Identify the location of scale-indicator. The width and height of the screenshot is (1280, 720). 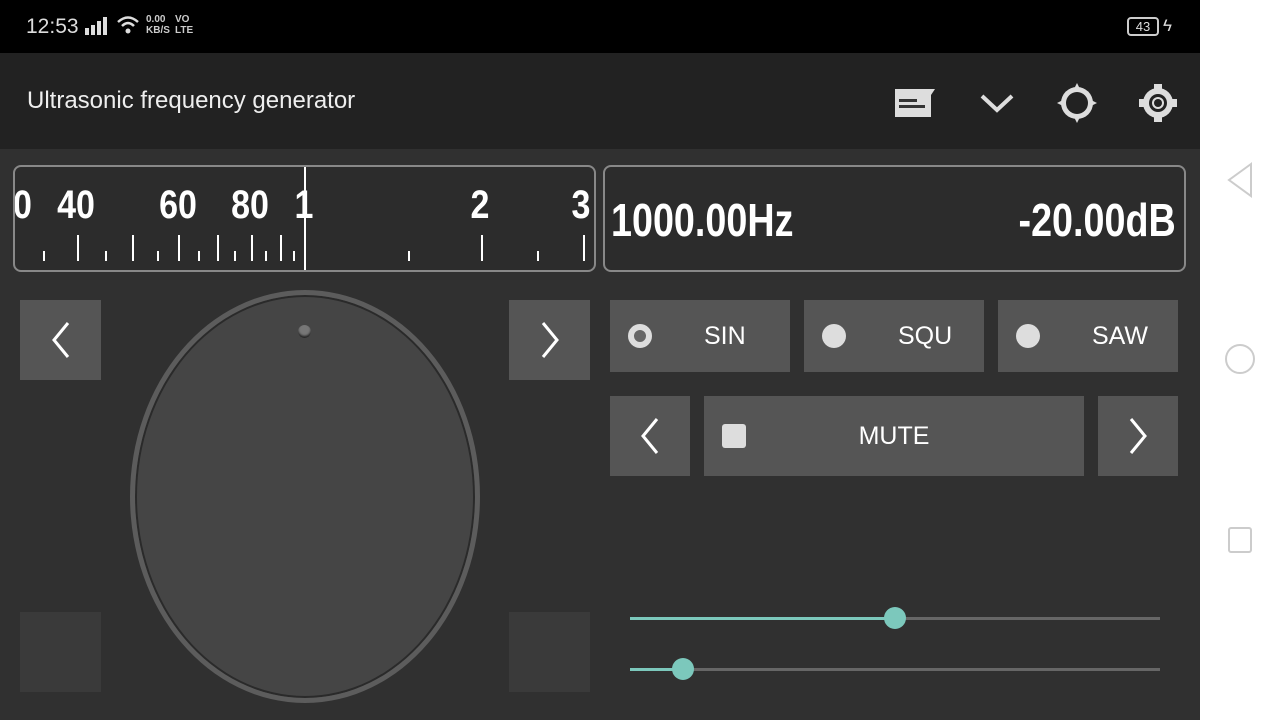
(305, 218).